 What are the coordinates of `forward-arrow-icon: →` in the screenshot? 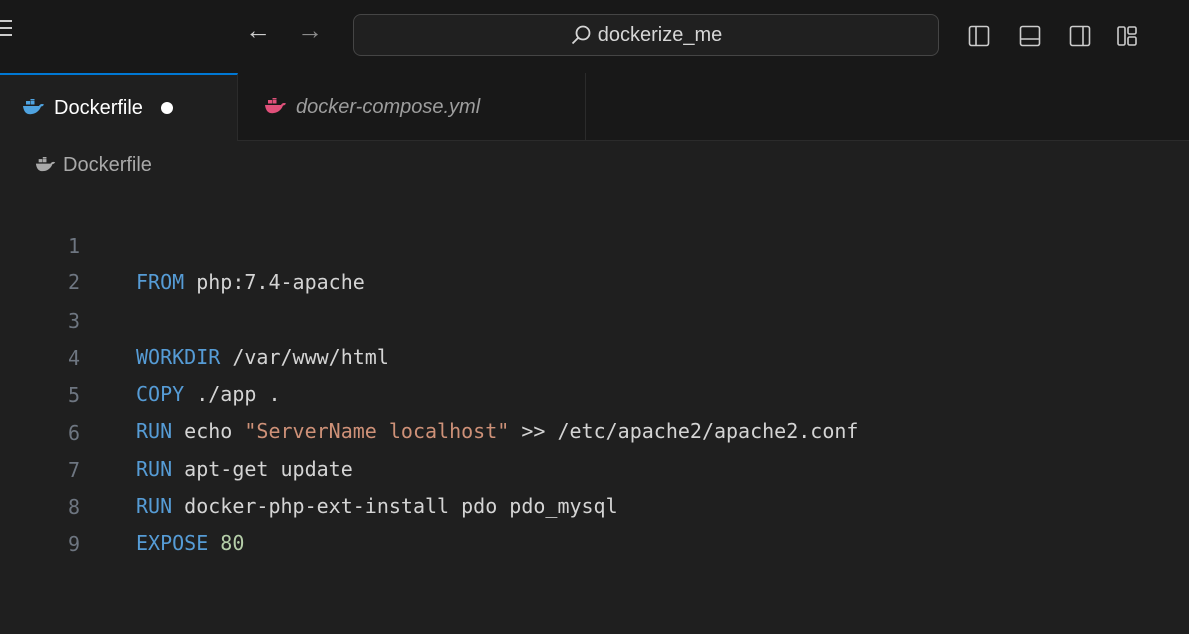 It's located at (310, 30).